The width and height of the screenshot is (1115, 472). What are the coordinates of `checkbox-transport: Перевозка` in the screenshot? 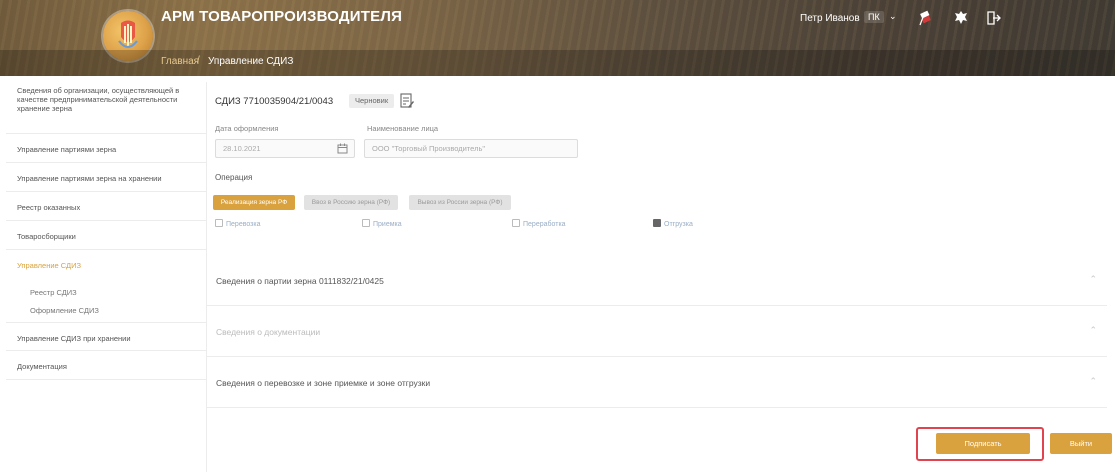 It's located at (237, 225).